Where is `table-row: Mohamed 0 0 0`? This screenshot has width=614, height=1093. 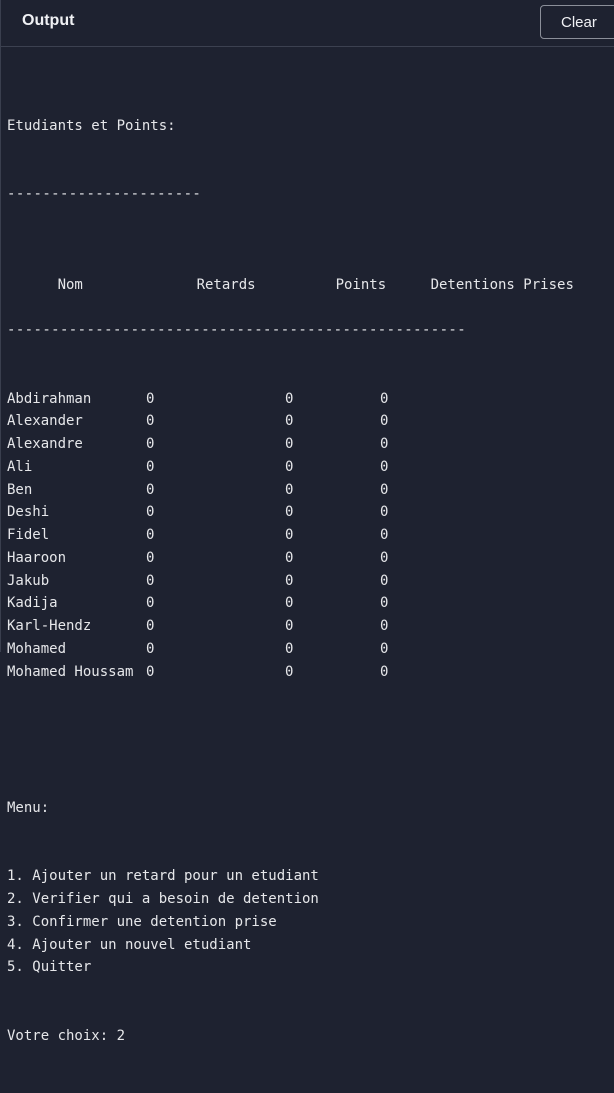
table-row: Mohamed 0 0 0 is located at coordinates (310, 649).